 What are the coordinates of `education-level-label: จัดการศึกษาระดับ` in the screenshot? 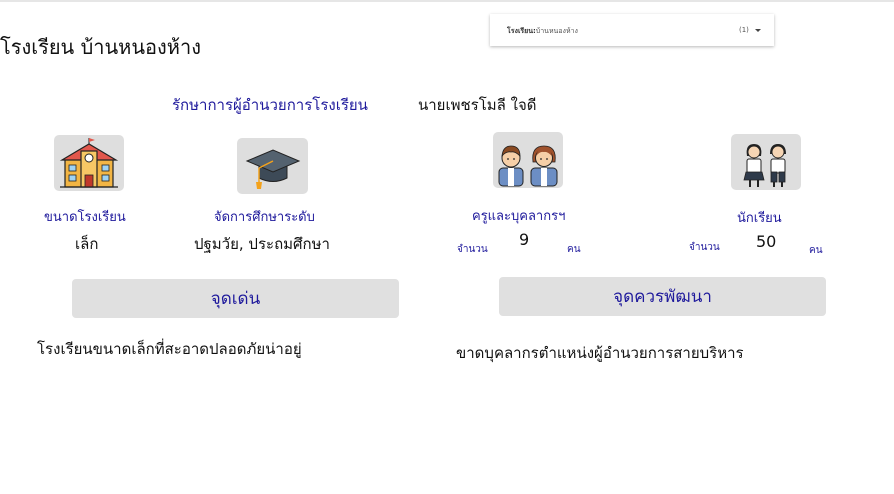 It's located at (264, 217).